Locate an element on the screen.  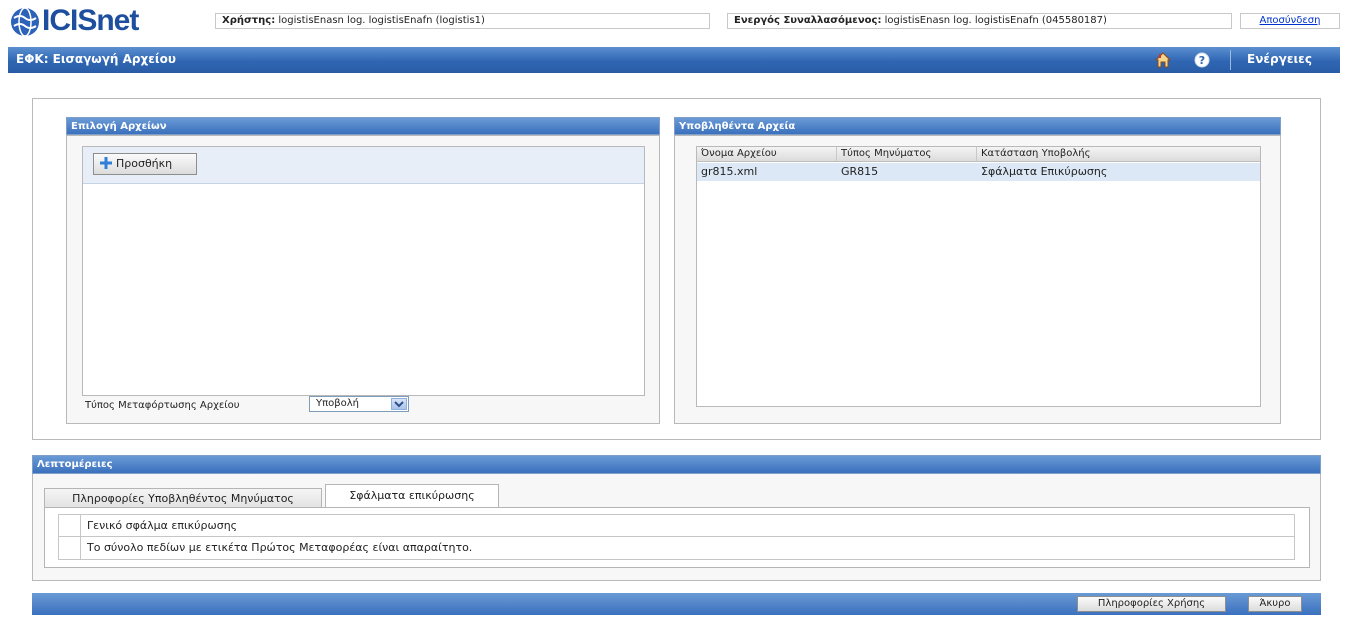
cell-file: gr815.xml is located at coordinates (729, 171).